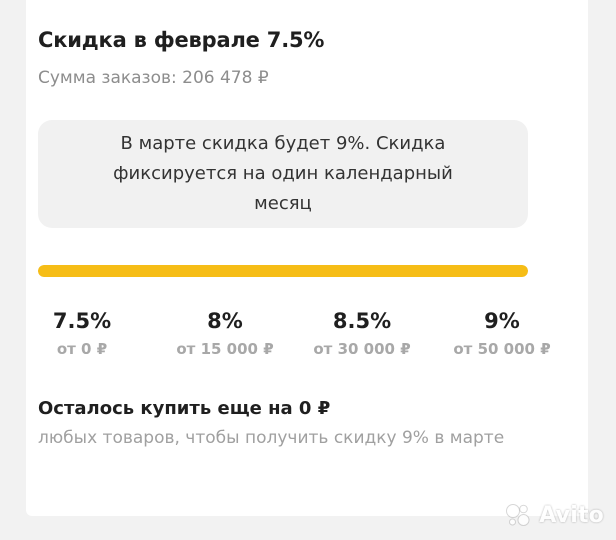  What do you see at coordinates (181, 40) in the screenshot?
I see `discount-title: Скидка в феврале 7.5%` at bounding box center [181, 40].